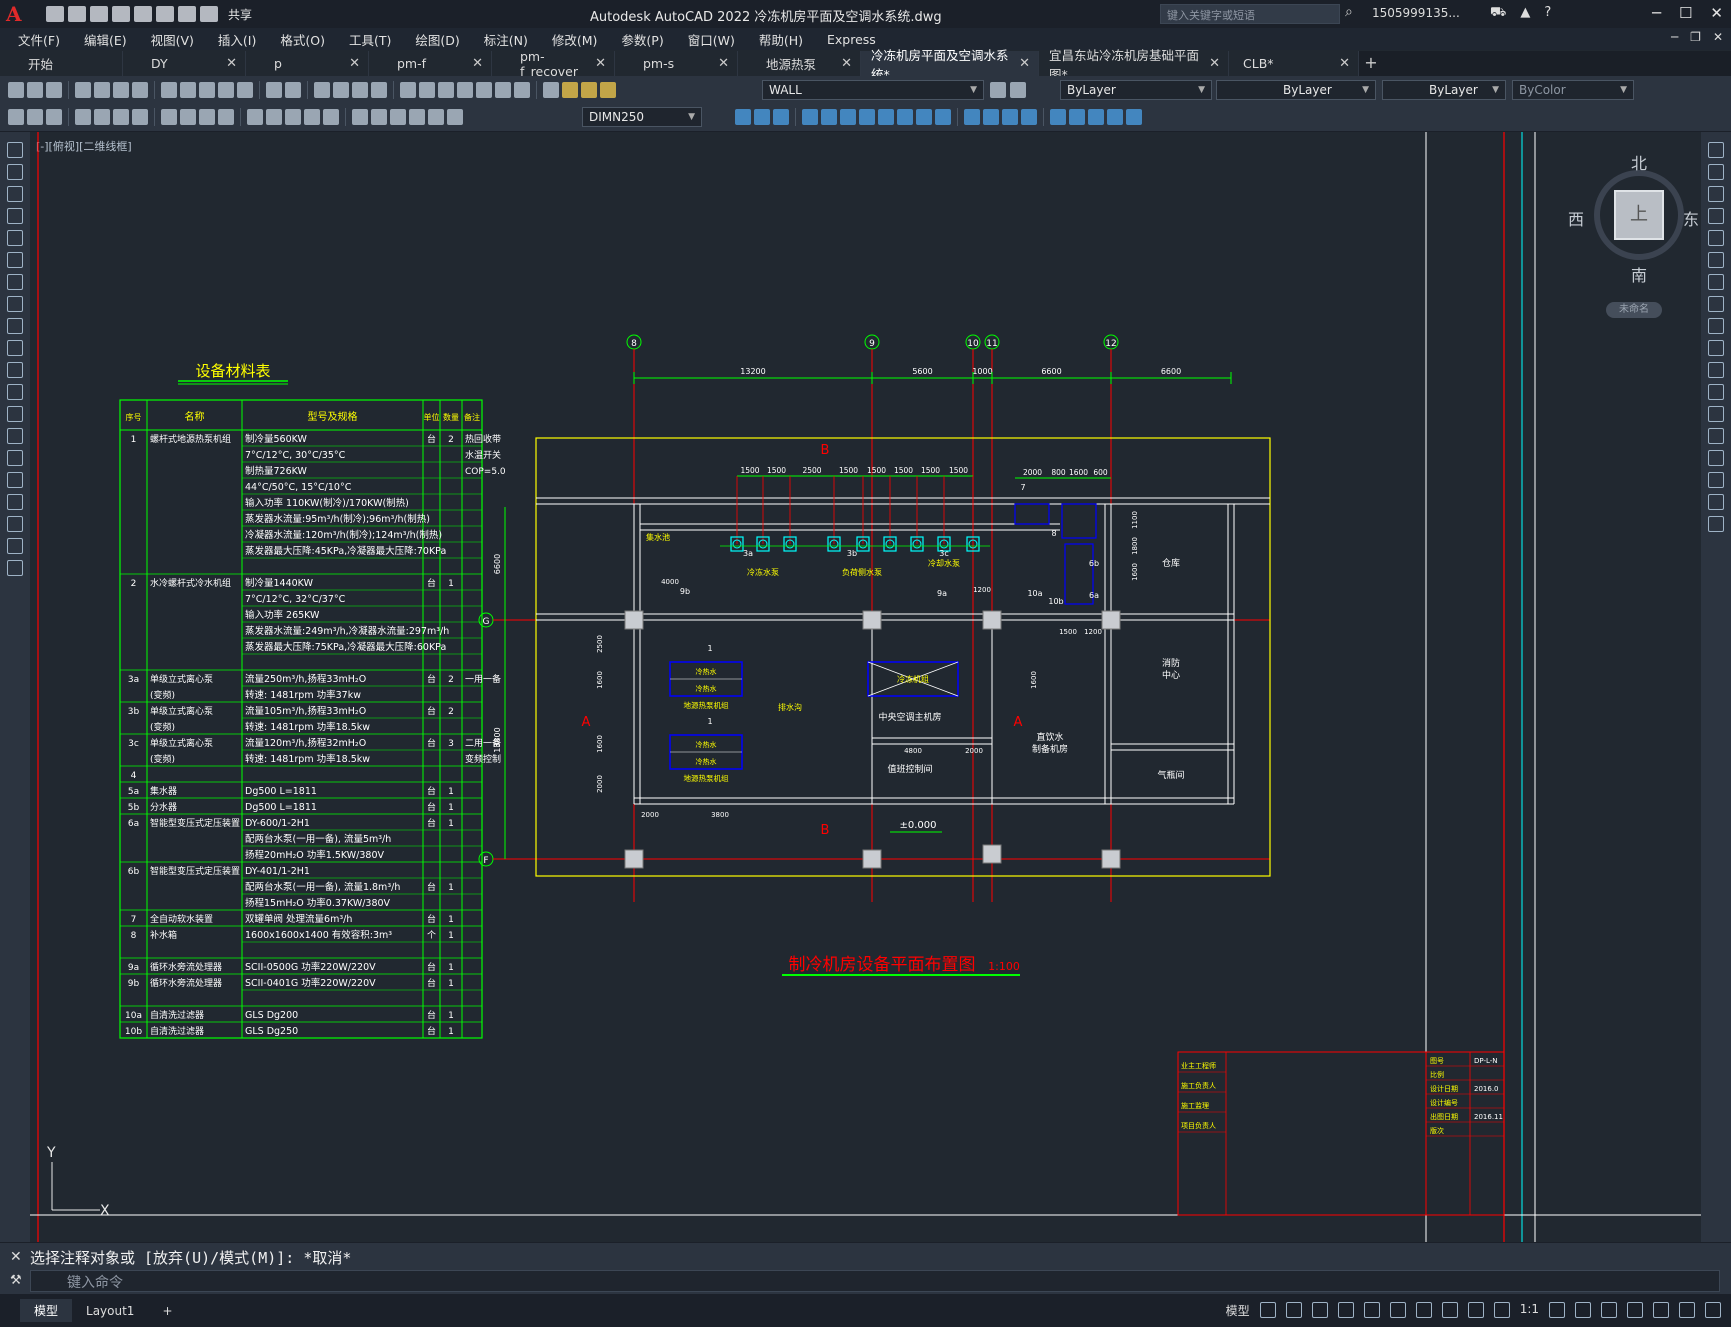 Image resolution: width=1731 pixels, height=1327 pixels. Describe the element at coordinates (781, 117) in the screenshot. I see `mirror-icon` at that location.